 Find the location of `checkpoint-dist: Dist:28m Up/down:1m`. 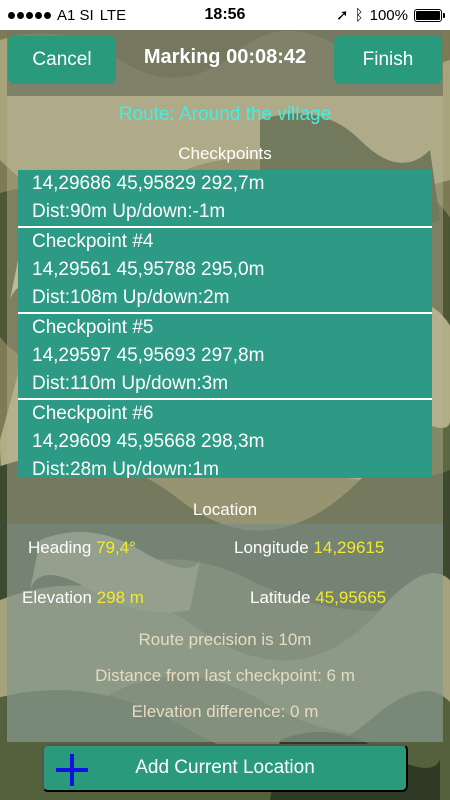

checkpoint-dist: Dist:28m Up/down:1m is located at coordinates (125, 468).